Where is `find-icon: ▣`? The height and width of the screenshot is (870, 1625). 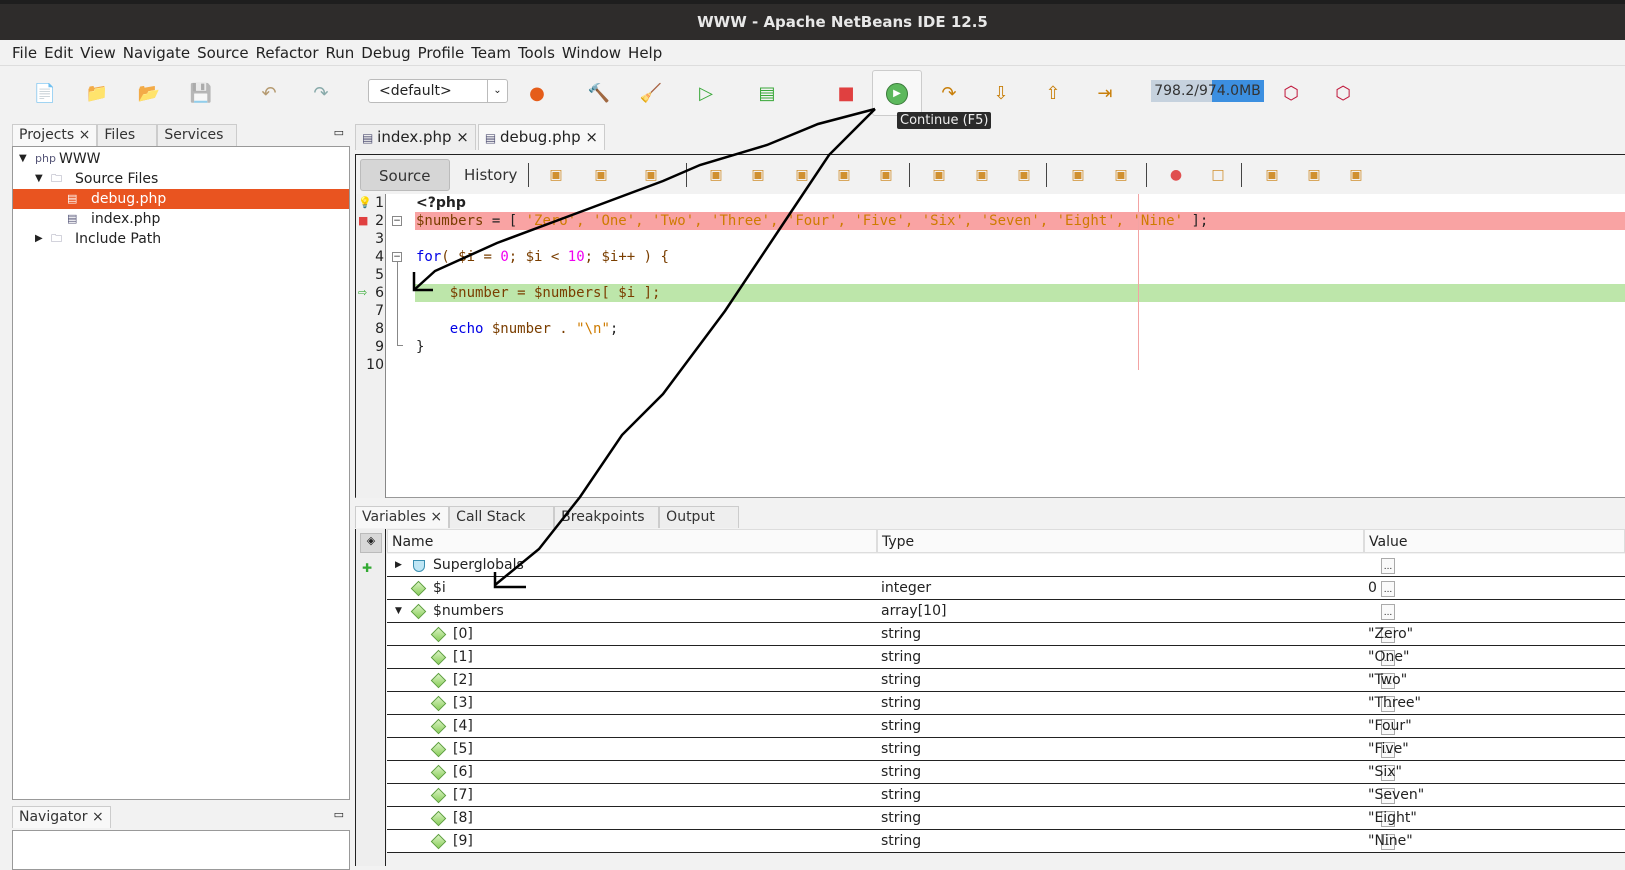
find-icon: ▣ is located at coordinates (716, 175).